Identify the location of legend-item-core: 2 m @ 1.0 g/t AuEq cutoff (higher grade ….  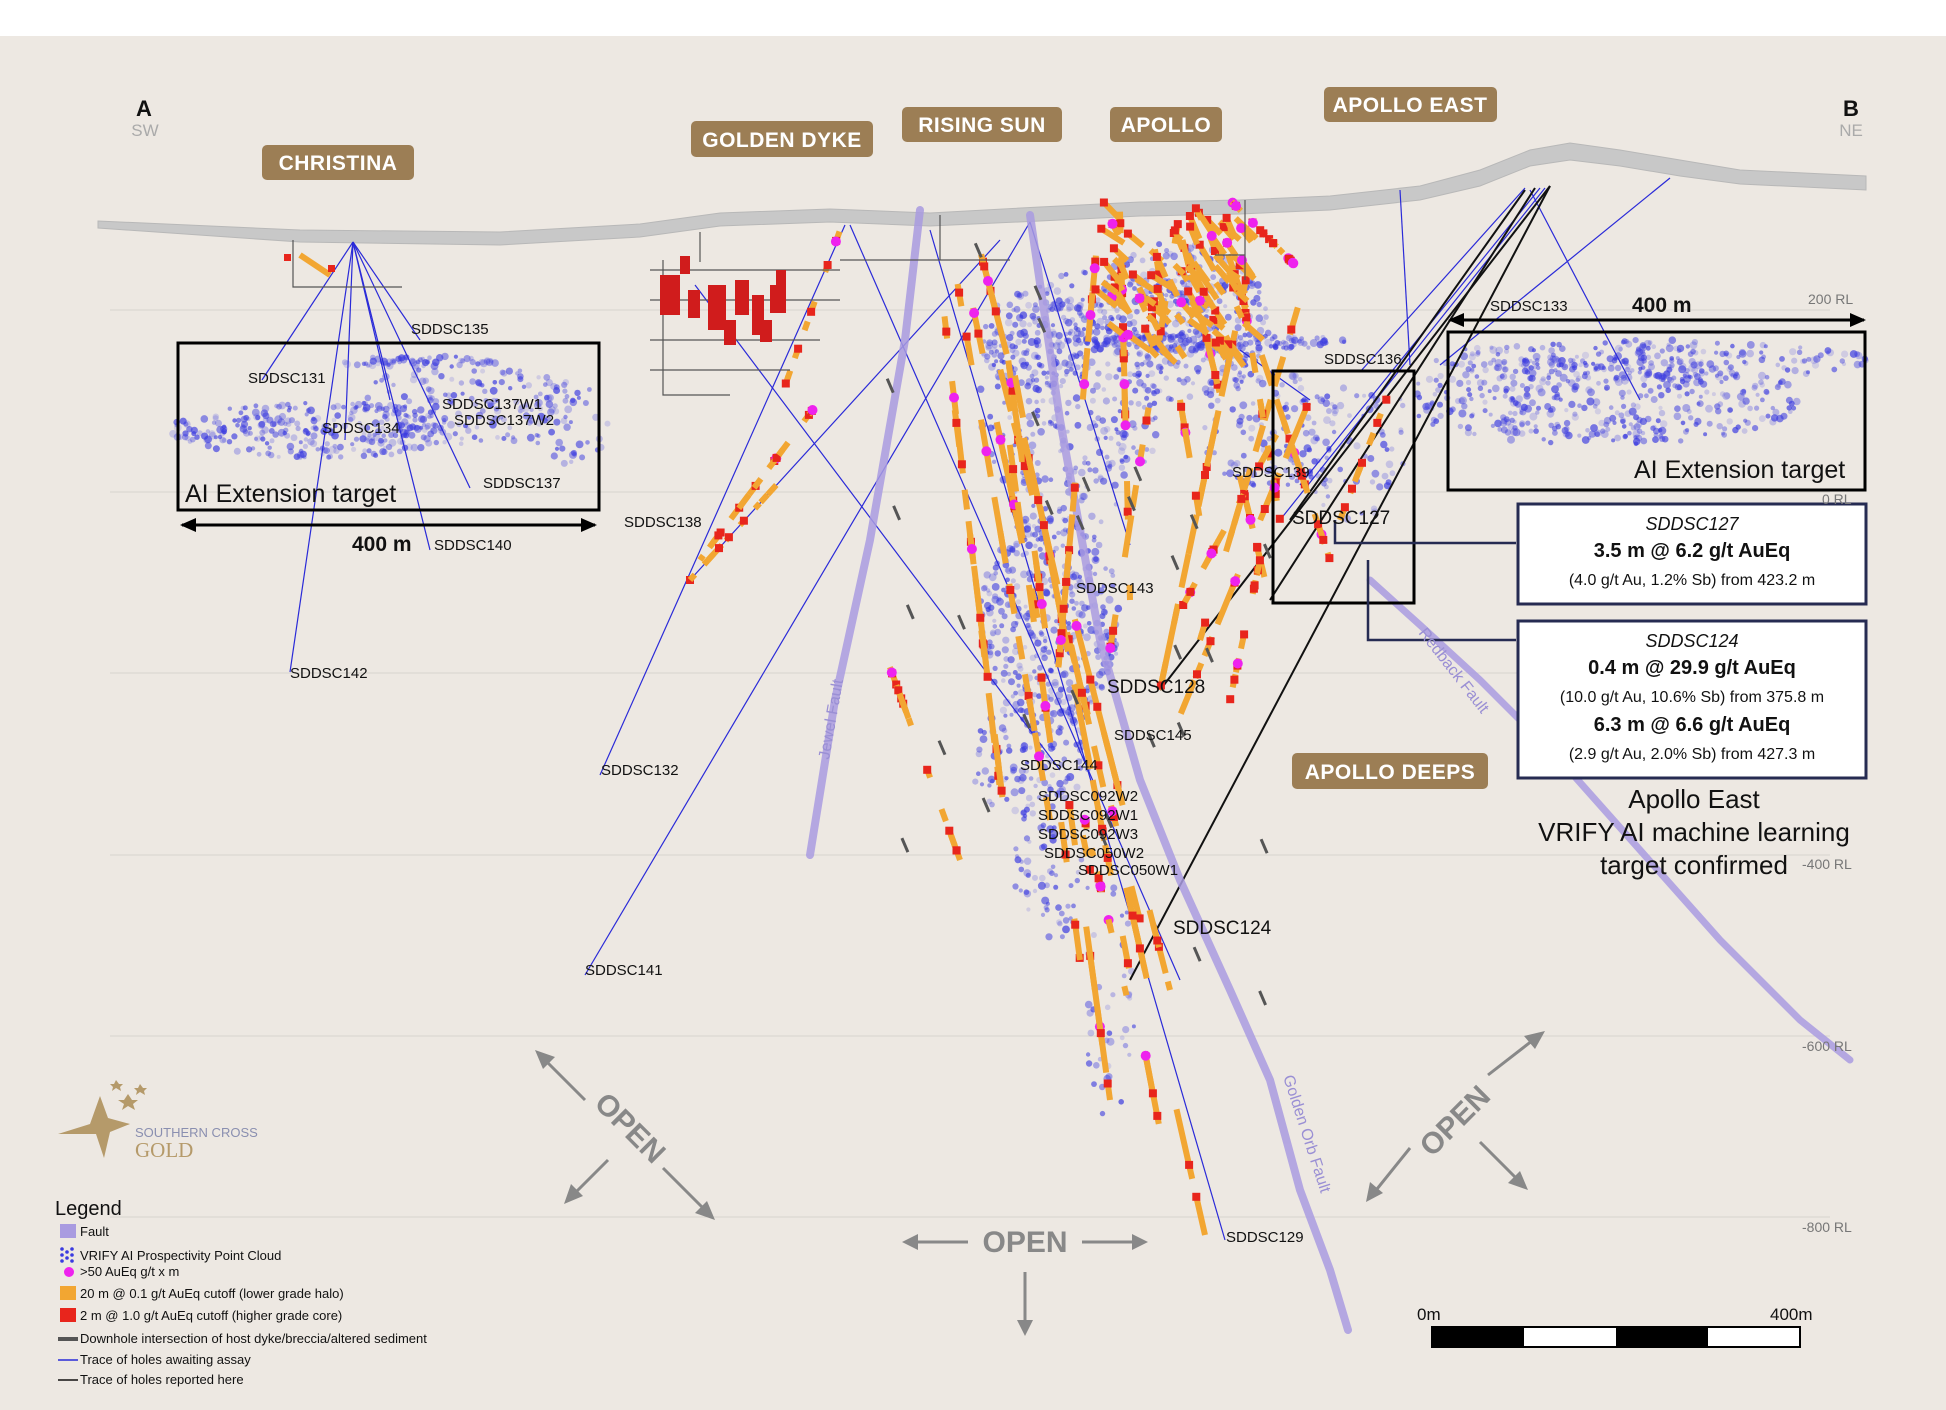
(211, 1315).